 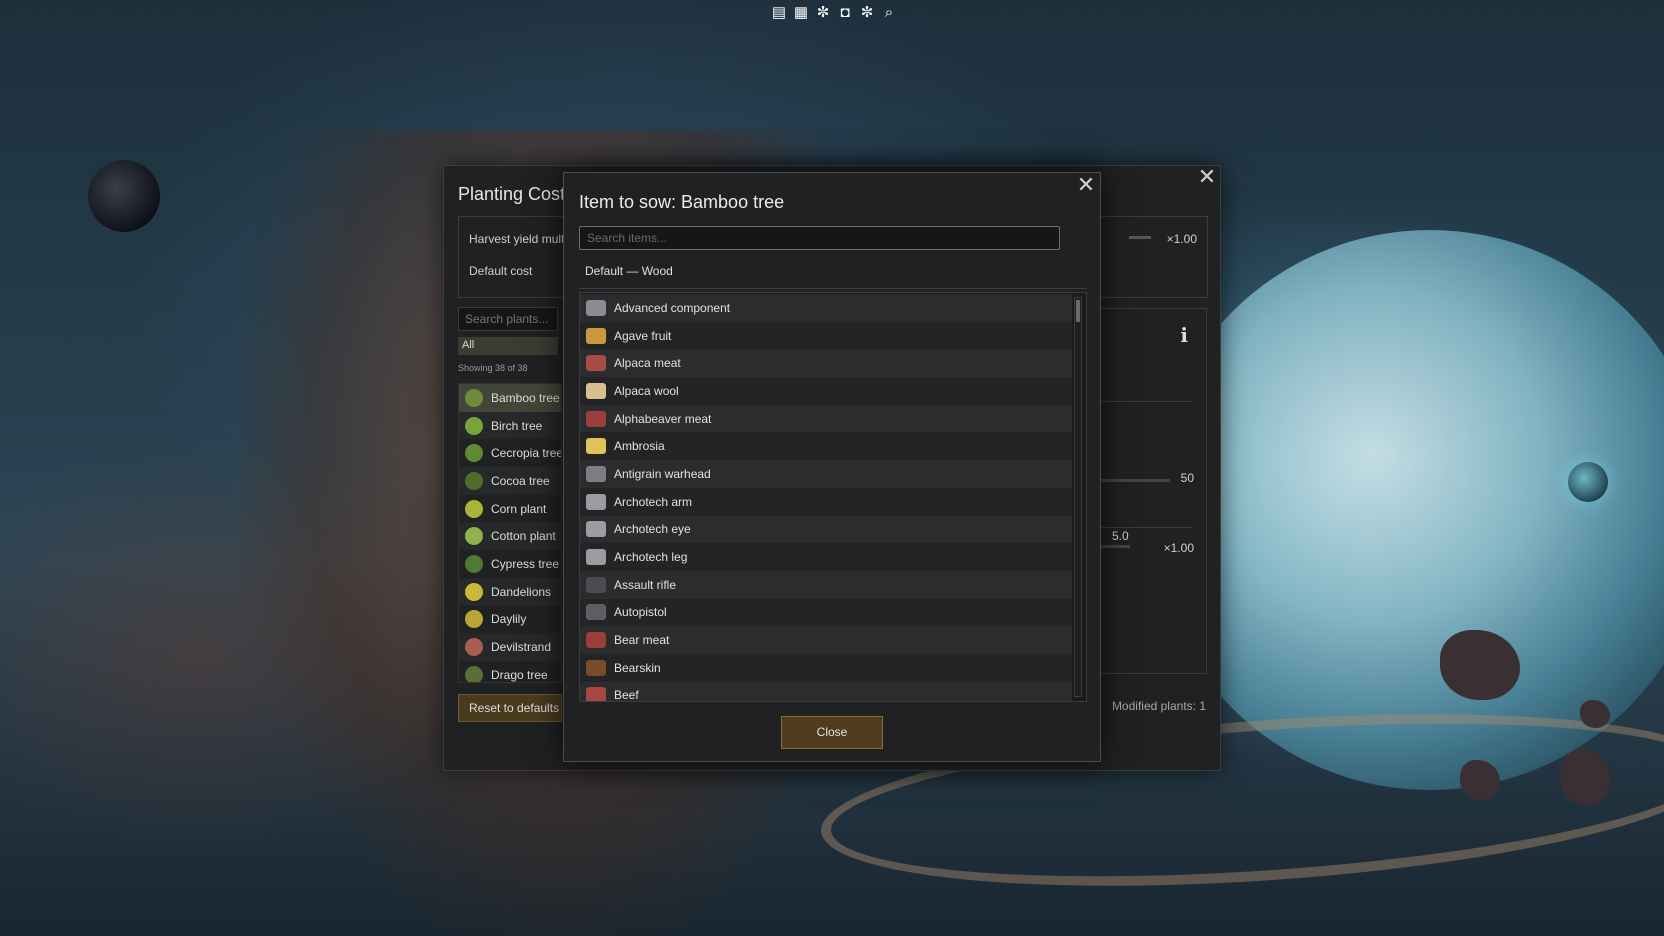 I want to click on list-item: Alpaca wool, so click(x=826, y=391).